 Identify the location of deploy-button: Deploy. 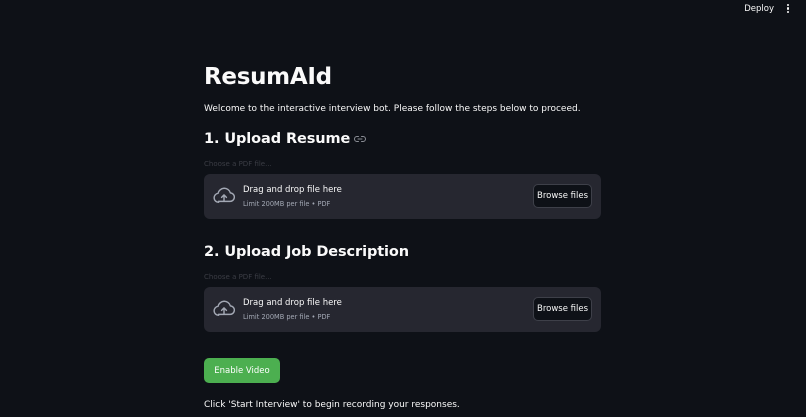
(759, 9).